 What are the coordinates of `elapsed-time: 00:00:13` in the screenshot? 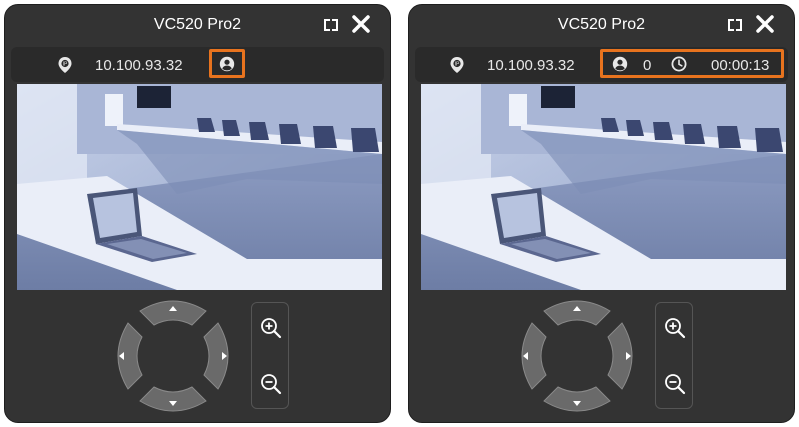 It's located at (740, 65).